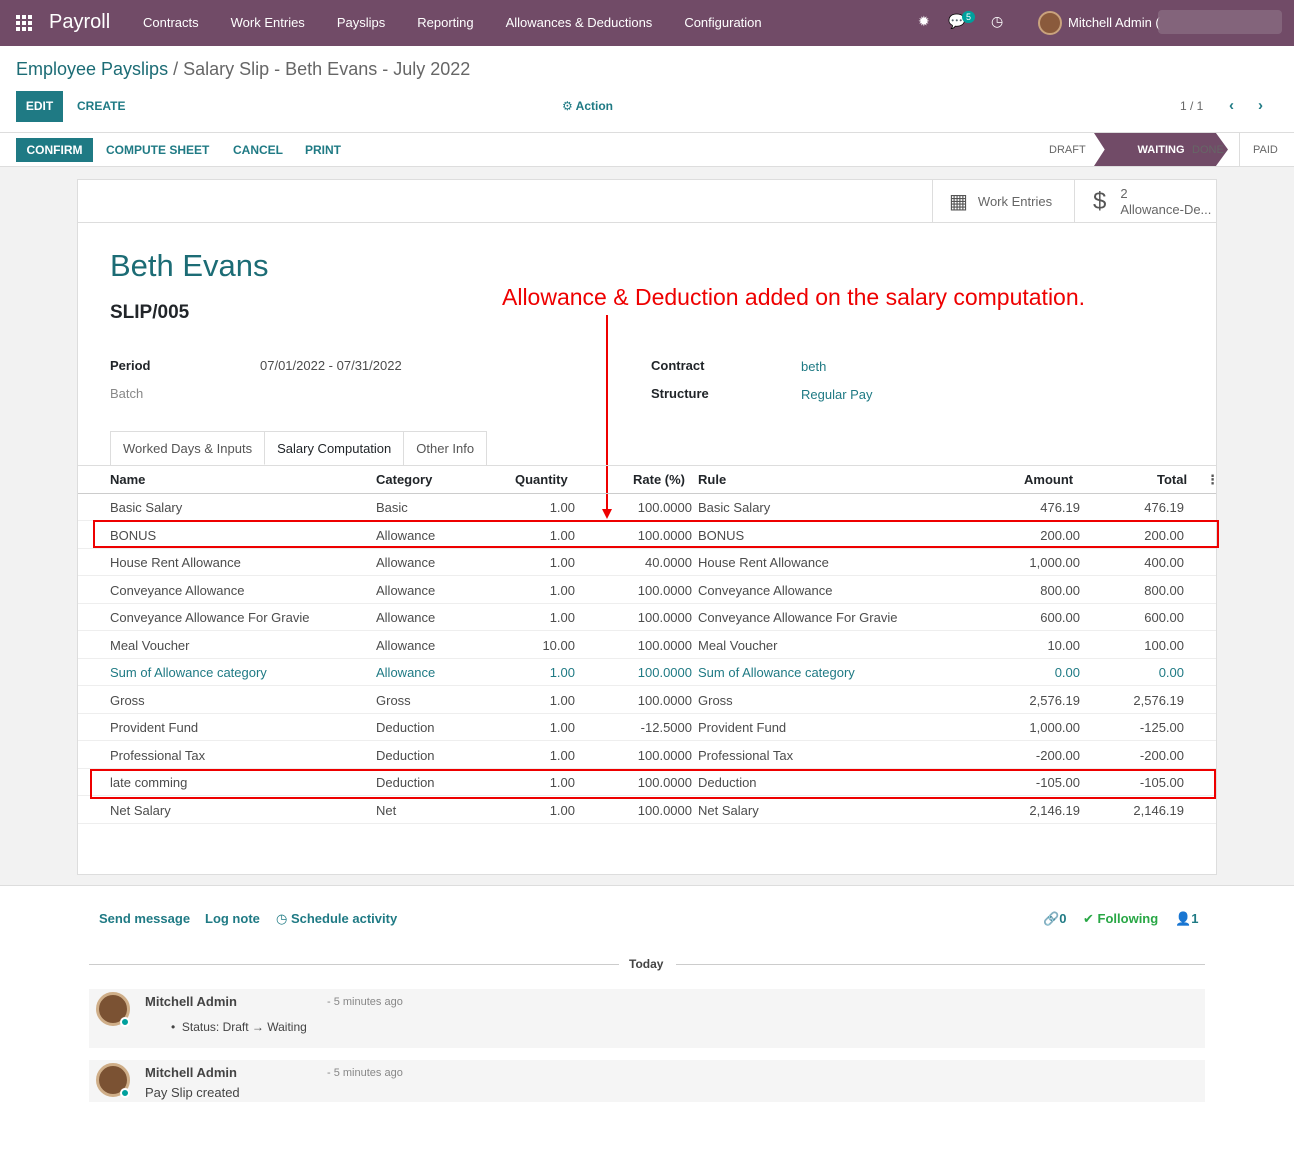 Image resolution: width=1294 pixels, height=1158 pixels. Describe the element at coordinates (1161, 727) in the screenshot. I see `cell-total: -125.00` at that location.